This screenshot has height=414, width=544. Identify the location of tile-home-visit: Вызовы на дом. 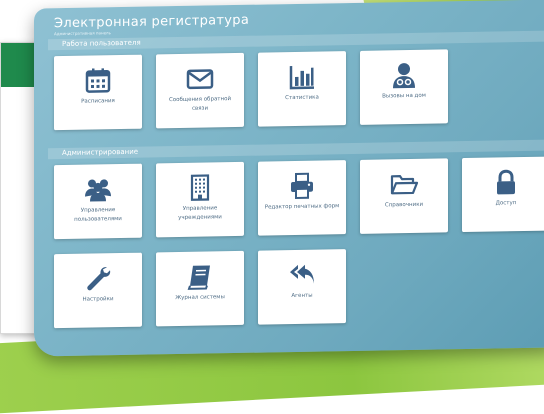
(404, 87).